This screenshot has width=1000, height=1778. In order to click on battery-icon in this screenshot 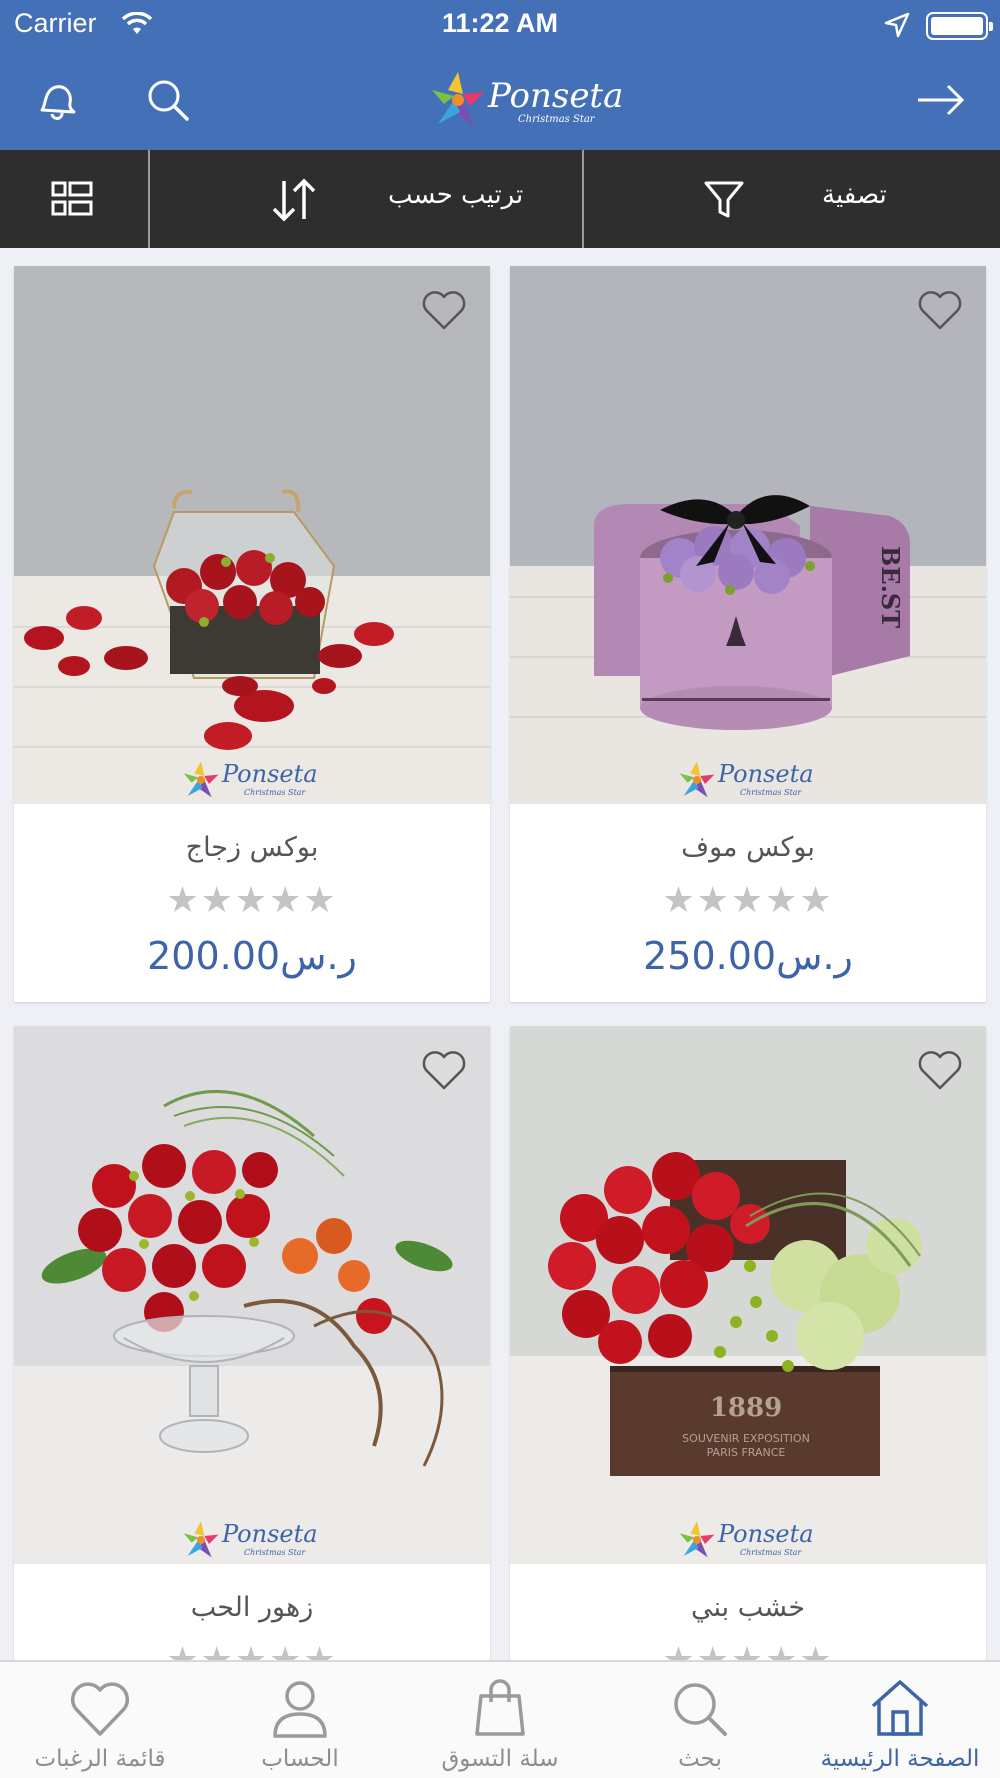, I will do `click(959, 26)`.